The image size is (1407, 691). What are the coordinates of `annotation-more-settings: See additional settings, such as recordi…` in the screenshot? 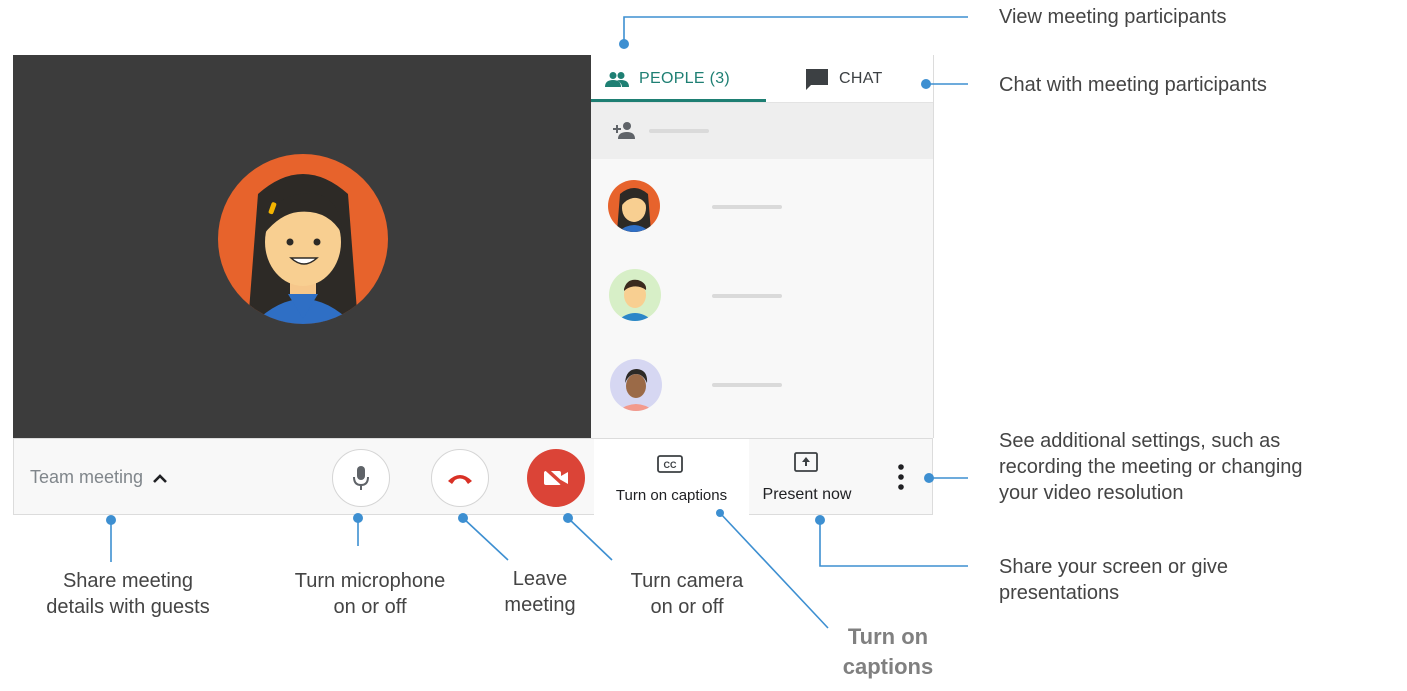 It's located at (1151, 467).